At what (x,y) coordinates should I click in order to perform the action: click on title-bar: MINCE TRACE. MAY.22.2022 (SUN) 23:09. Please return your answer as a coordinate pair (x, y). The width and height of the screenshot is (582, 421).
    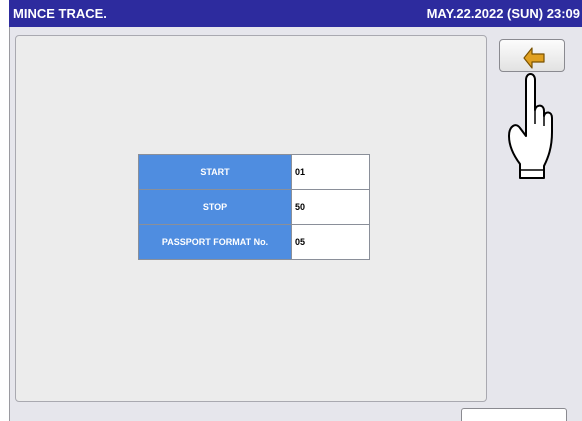
    Looking at the image, I should click on (295, 13).